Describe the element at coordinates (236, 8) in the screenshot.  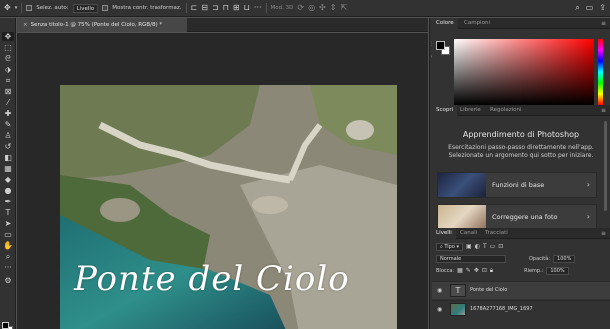
I see `align-middle-icon: ⊞` at that location.